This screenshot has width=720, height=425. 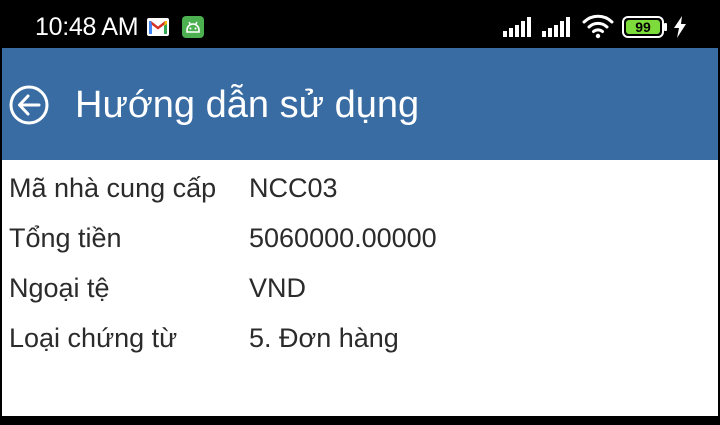 What do you see at coordinates (59, 288) in the screenshot?
I see `detail-label: Ngoại tệ` at bounding box center [59, 288].